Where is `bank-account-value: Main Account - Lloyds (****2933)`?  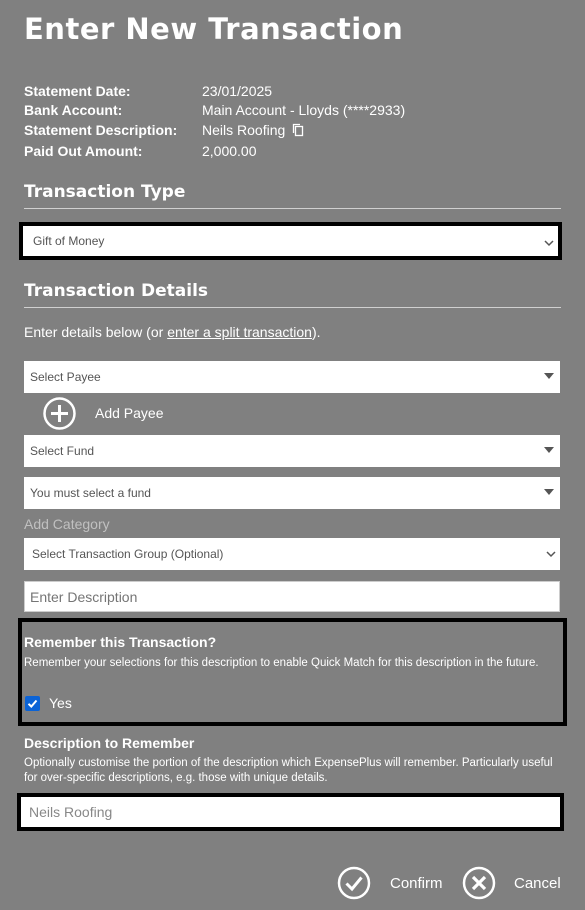
bank-account-value: Main Account - Lloyds (****2933) is located at coordinates (304, 110).